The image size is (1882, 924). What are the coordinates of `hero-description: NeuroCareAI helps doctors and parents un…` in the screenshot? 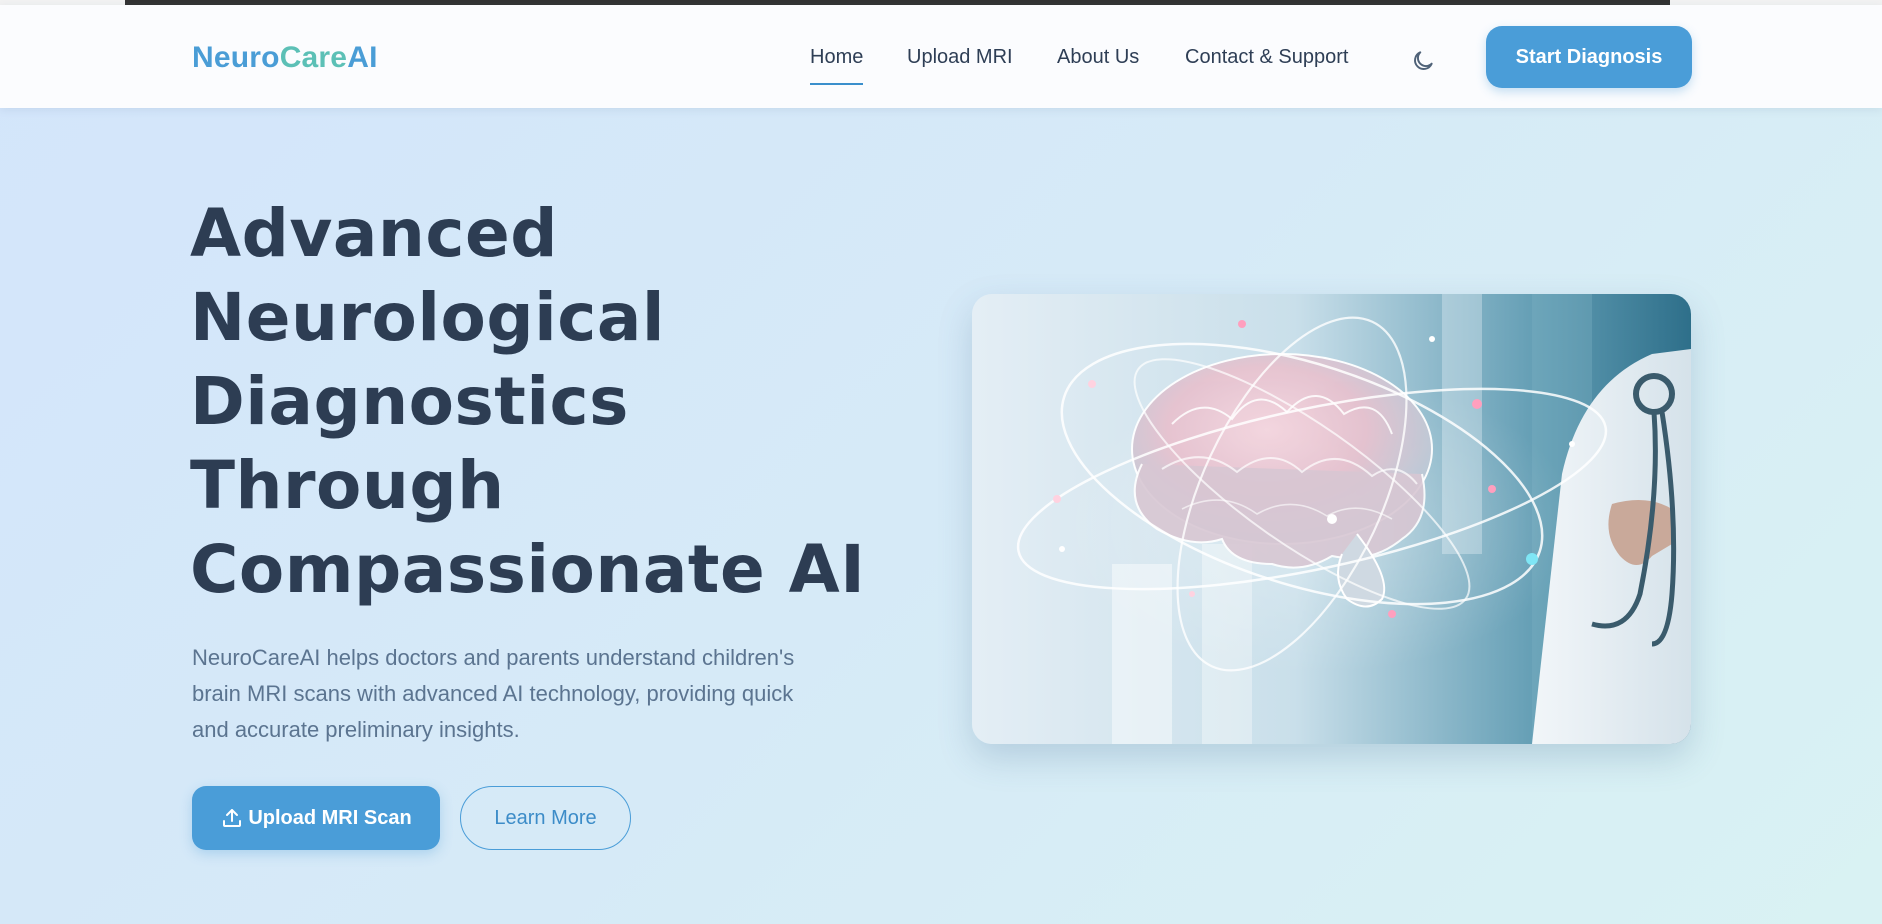 It's located at (493, 693).